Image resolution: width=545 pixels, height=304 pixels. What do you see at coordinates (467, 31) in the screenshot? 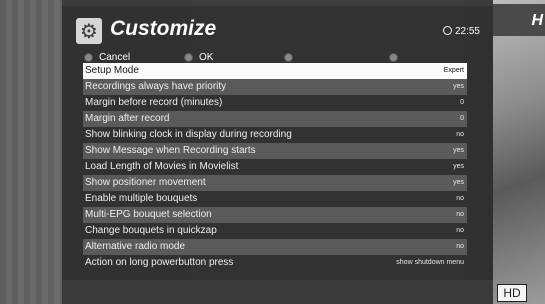
I see `clock-time: 22:55` at bounding box center [467, 31].